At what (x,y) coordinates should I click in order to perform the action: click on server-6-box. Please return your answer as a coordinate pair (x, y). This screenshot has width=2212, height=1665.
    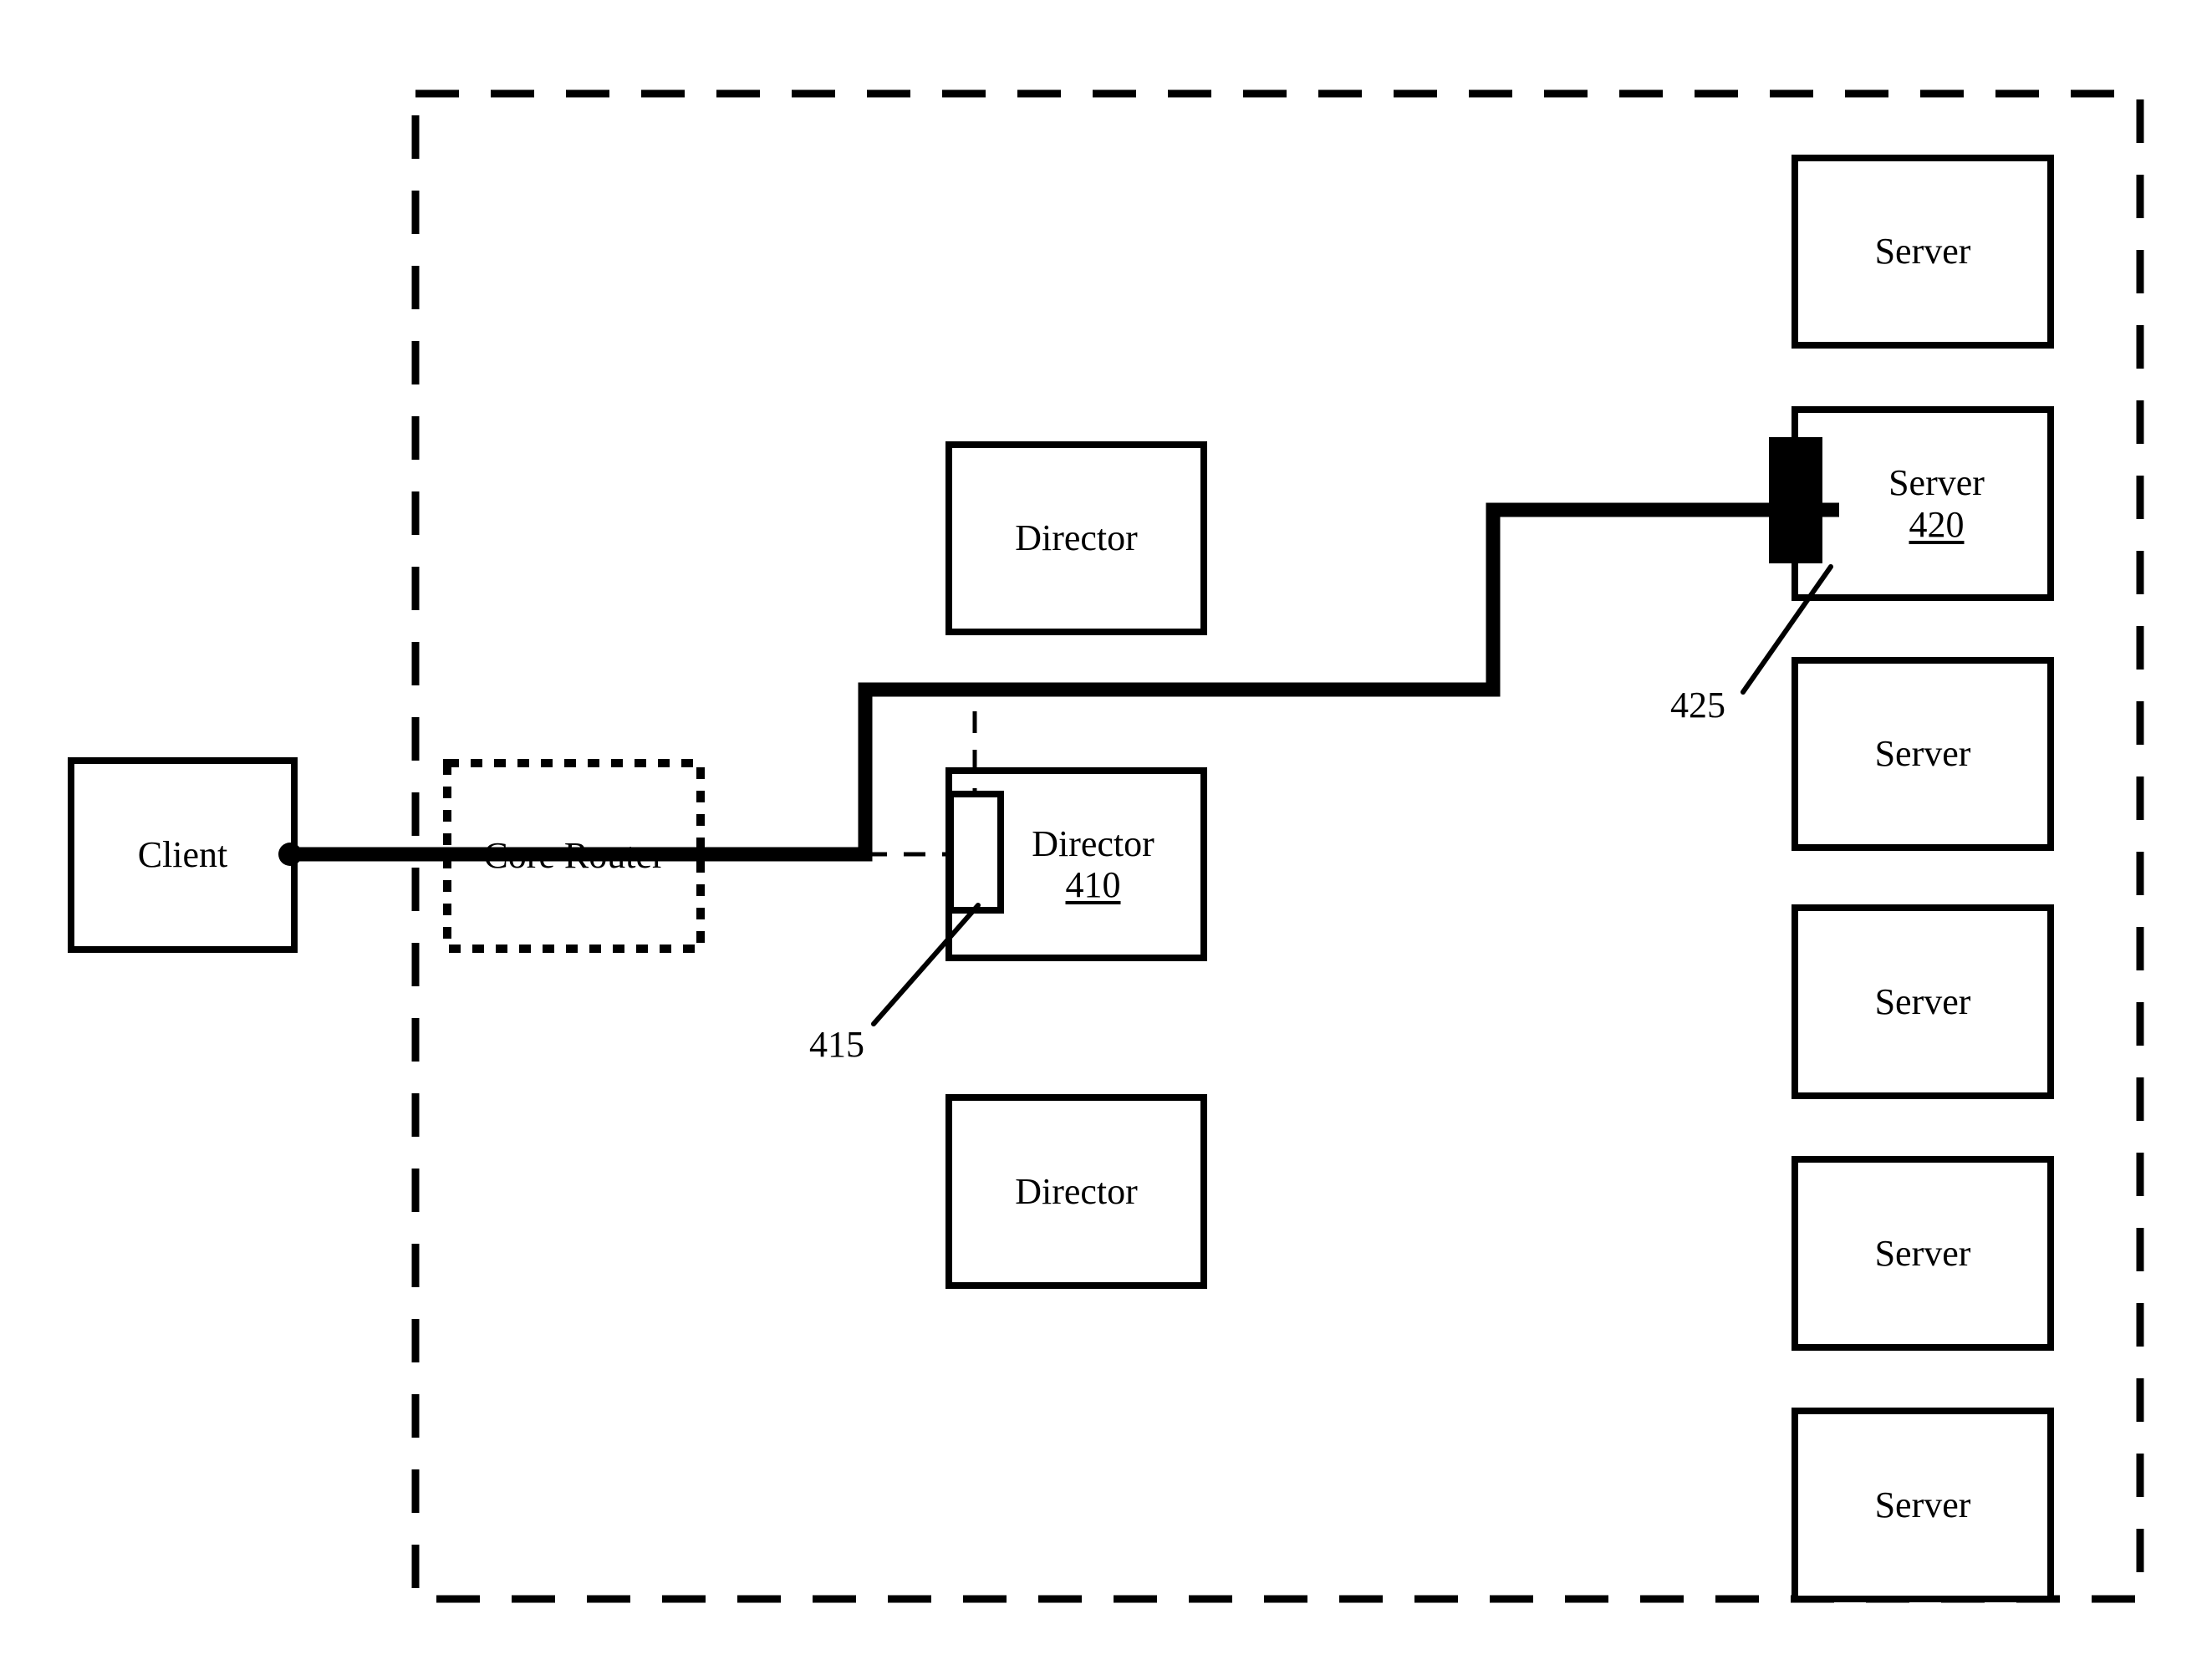
    Looking at the image, I should click on (1923, 1505).